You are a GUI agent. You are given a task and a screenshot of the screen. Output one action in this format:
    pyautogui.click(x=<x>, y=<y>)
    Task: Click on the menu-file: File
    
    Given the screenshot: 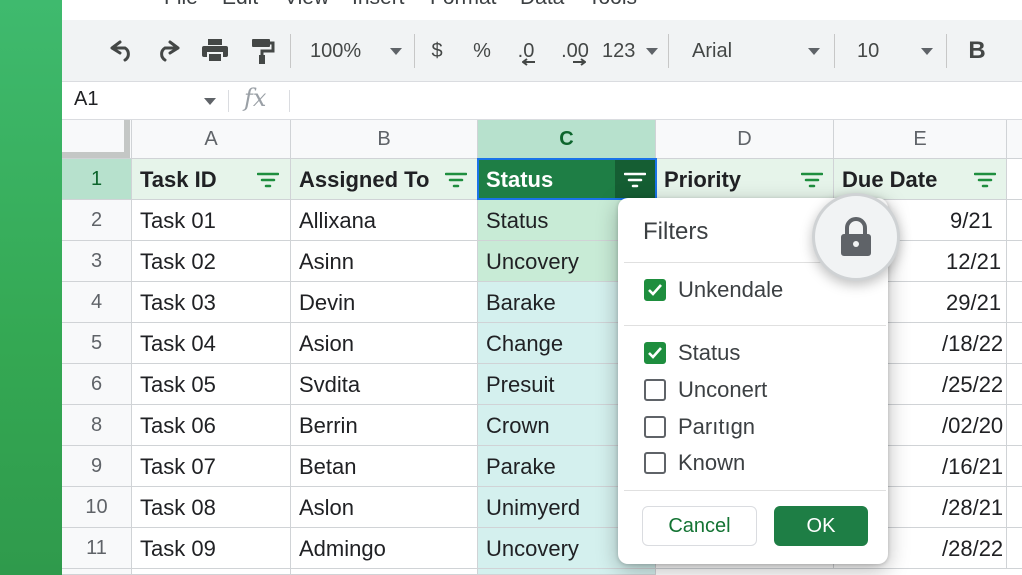 What is the action you would take?
    pyautogui.click(x=181, y=5)
    